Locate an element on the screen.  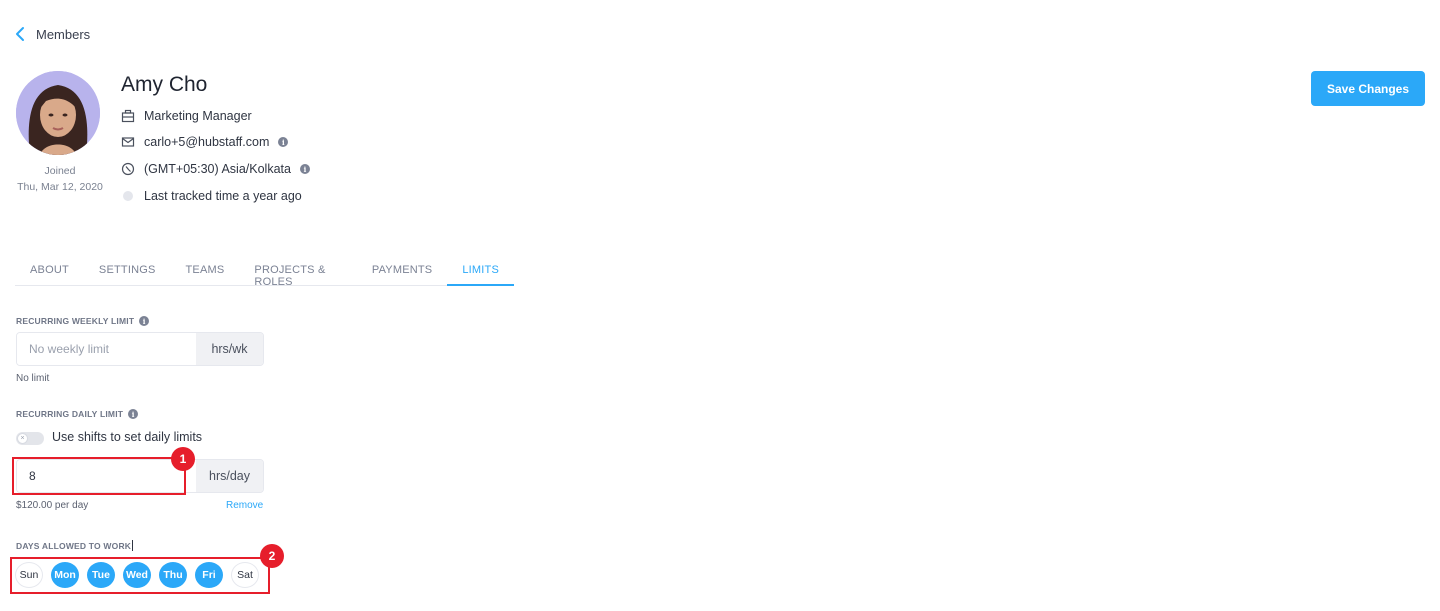
joined-date: Thu, Mar 12, 2020 is located at coordinates (60, 187).